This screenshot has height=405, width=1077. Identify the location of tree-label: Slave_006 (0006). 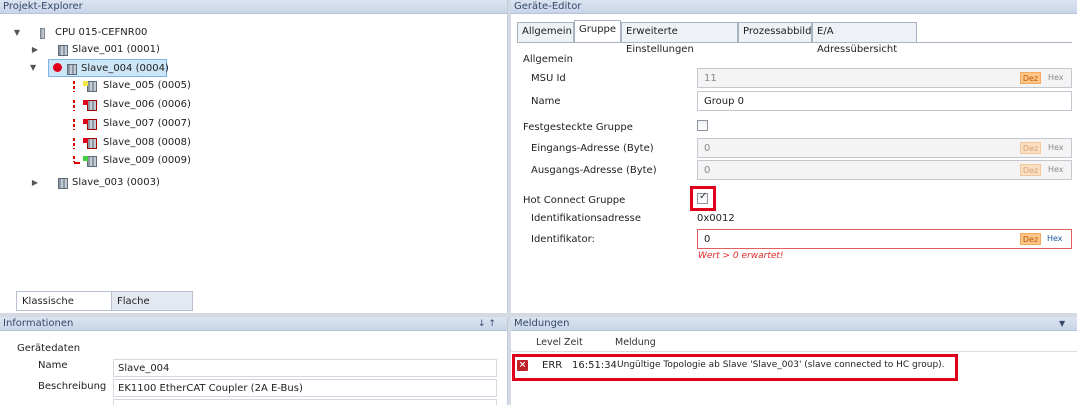
(147, 104).